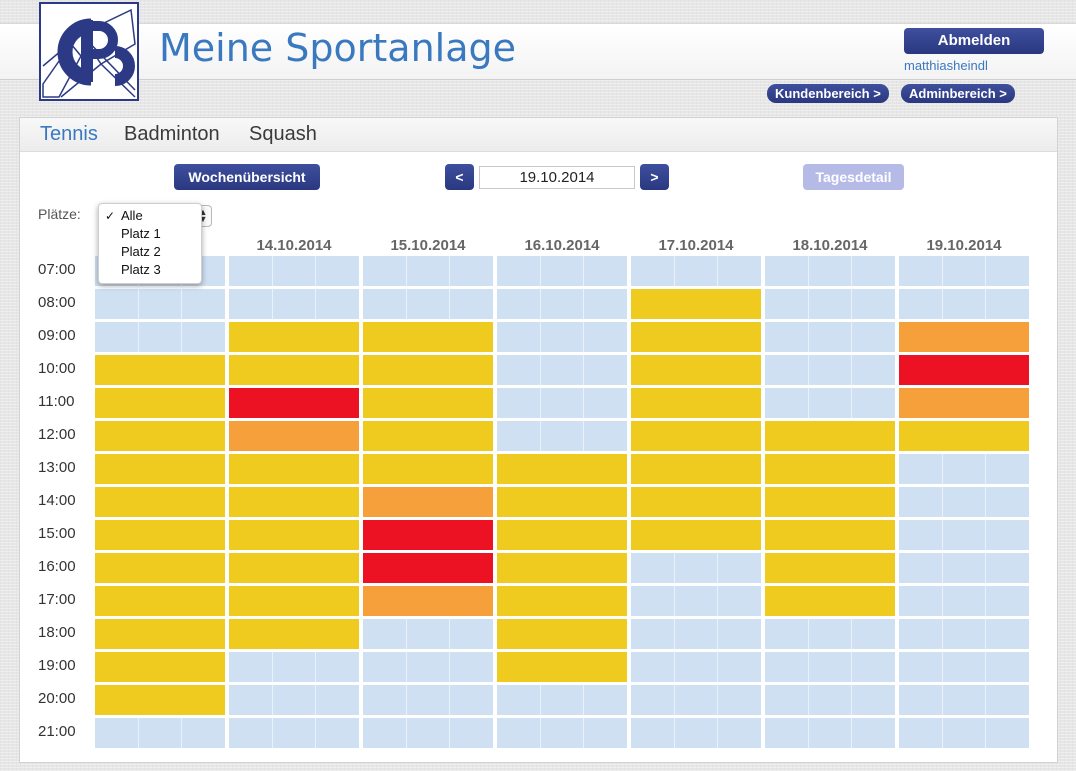 This screenshot has height=771, width=1076. What do you see at coordinates (974, 41) in the screenshot?
I see `logout-button: Abmelden` at bounding box center [974, 41].